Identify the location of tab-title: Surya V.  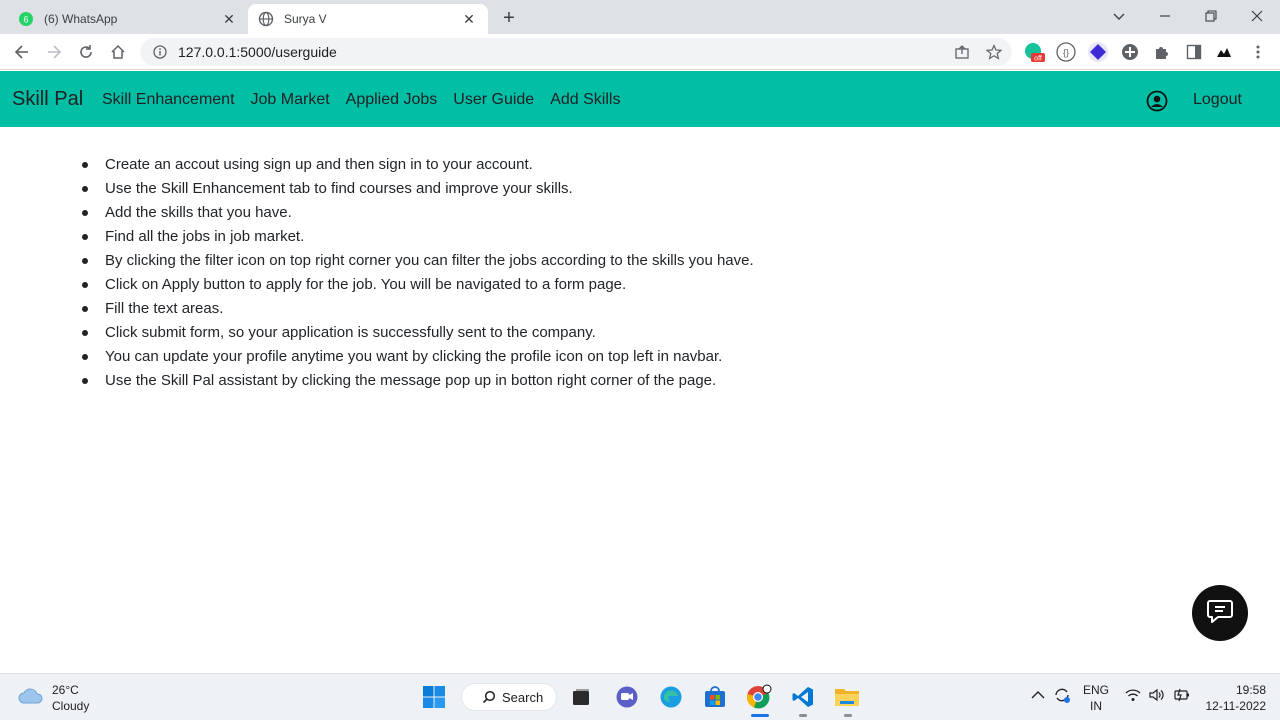
(305, 19).